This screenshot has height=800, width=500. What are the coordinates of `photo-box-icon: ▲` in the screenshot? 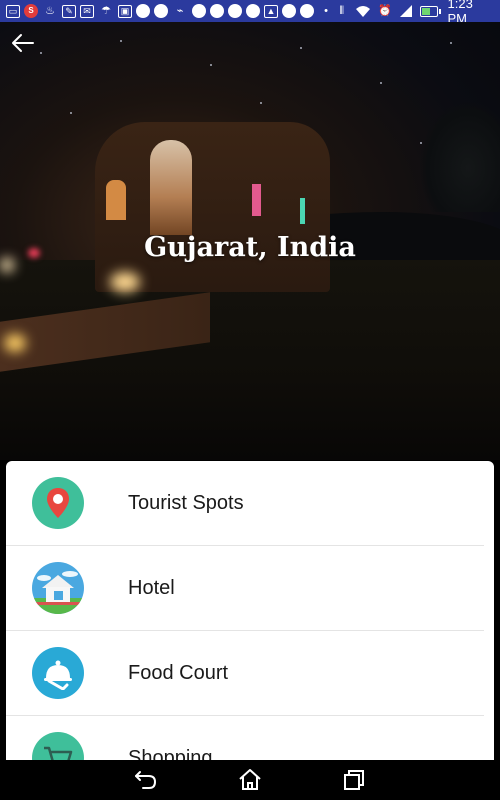 It's located at (271, 11).